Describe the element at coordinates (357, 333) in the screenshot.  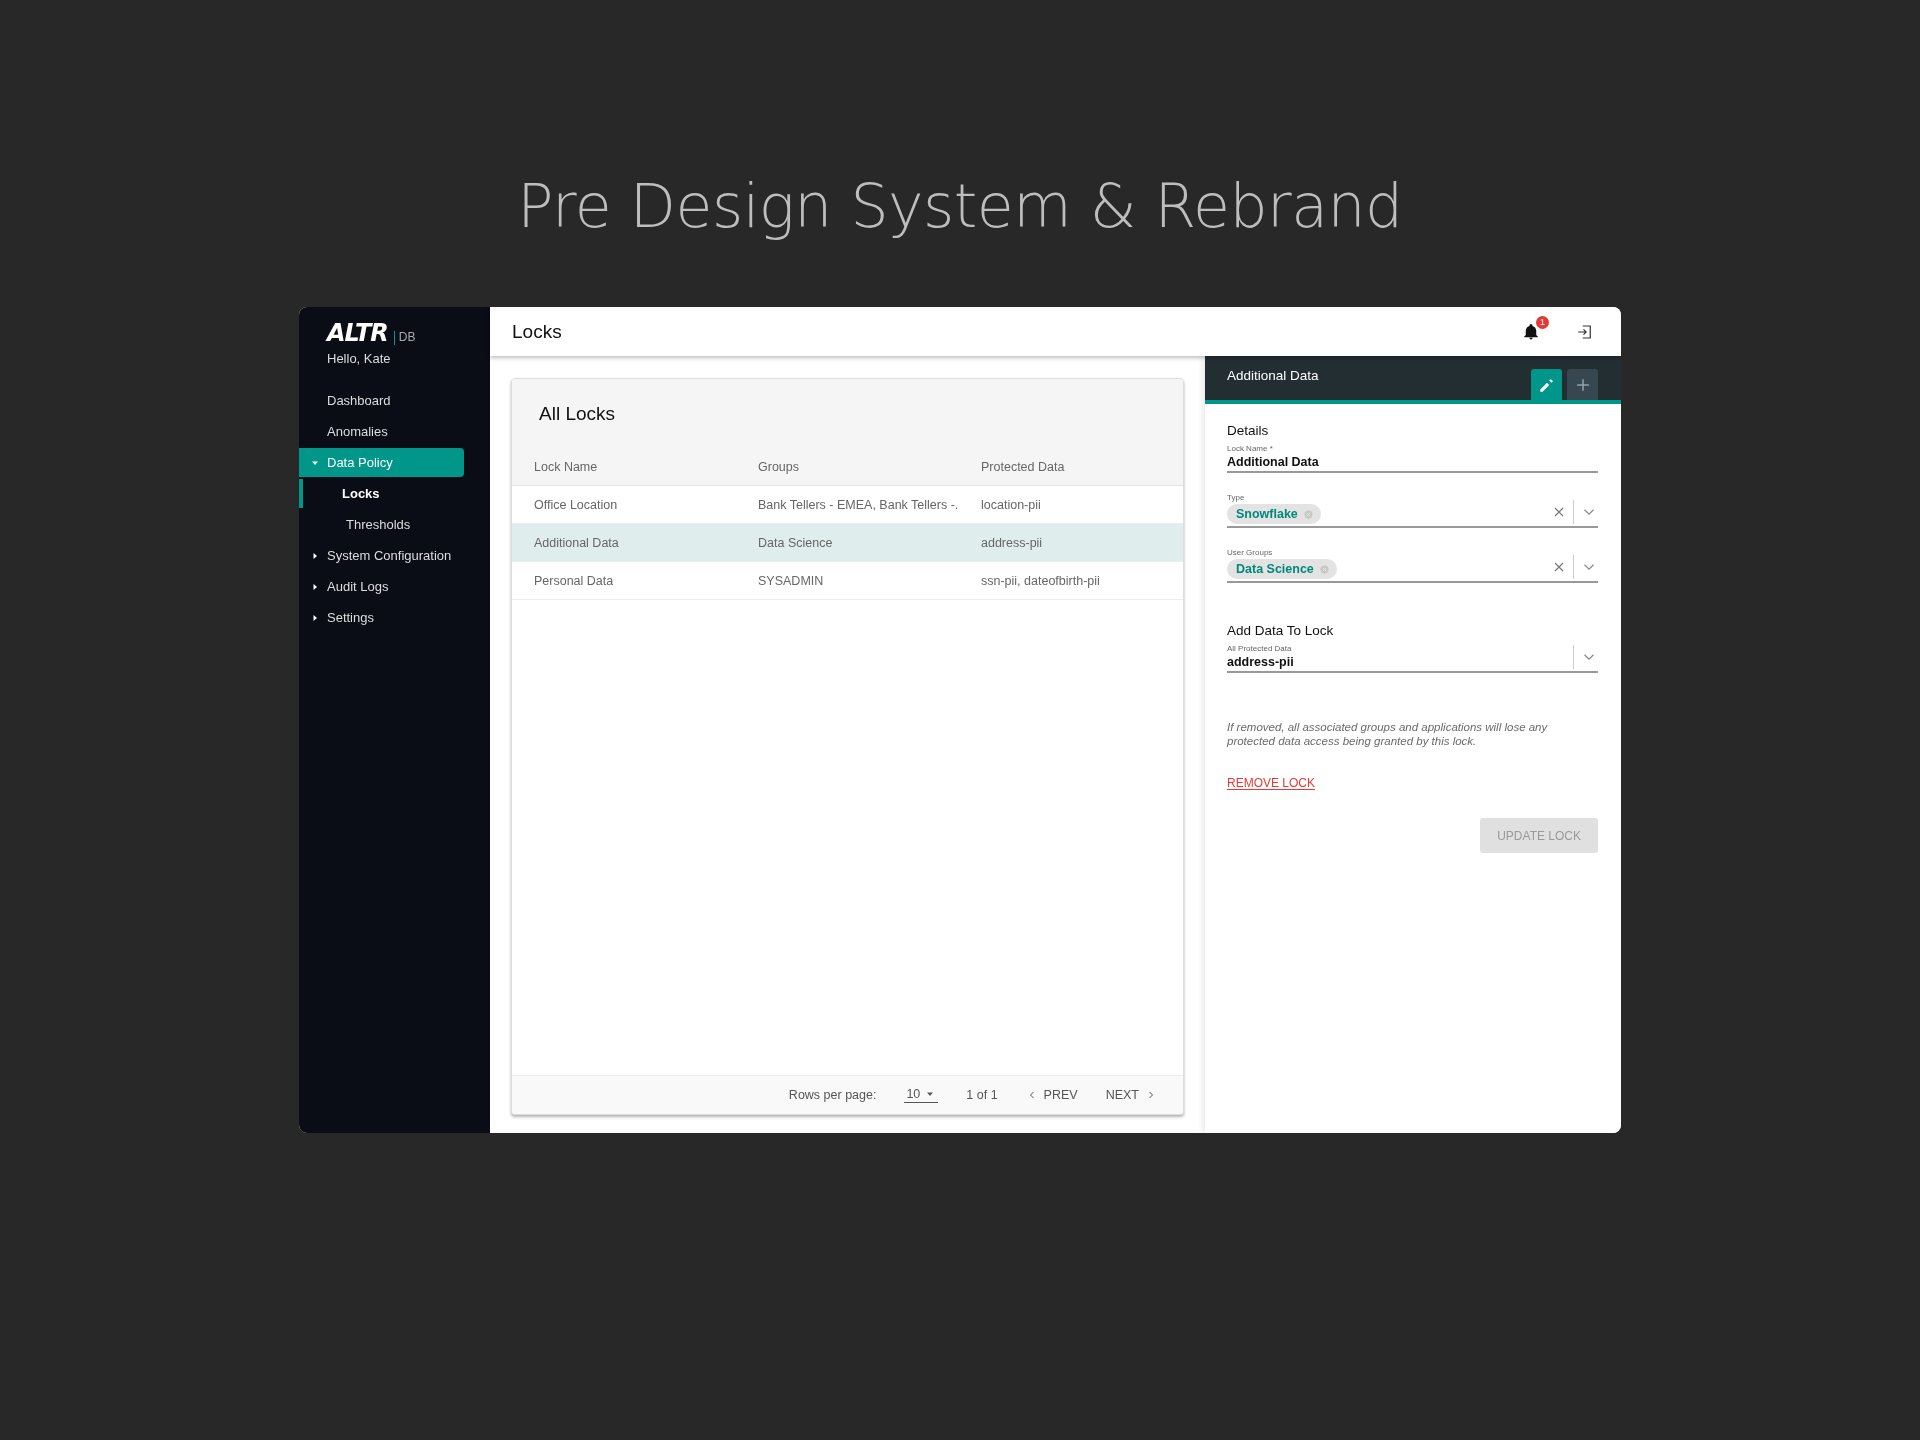
I see `brand-logo: ALTR` at that location.